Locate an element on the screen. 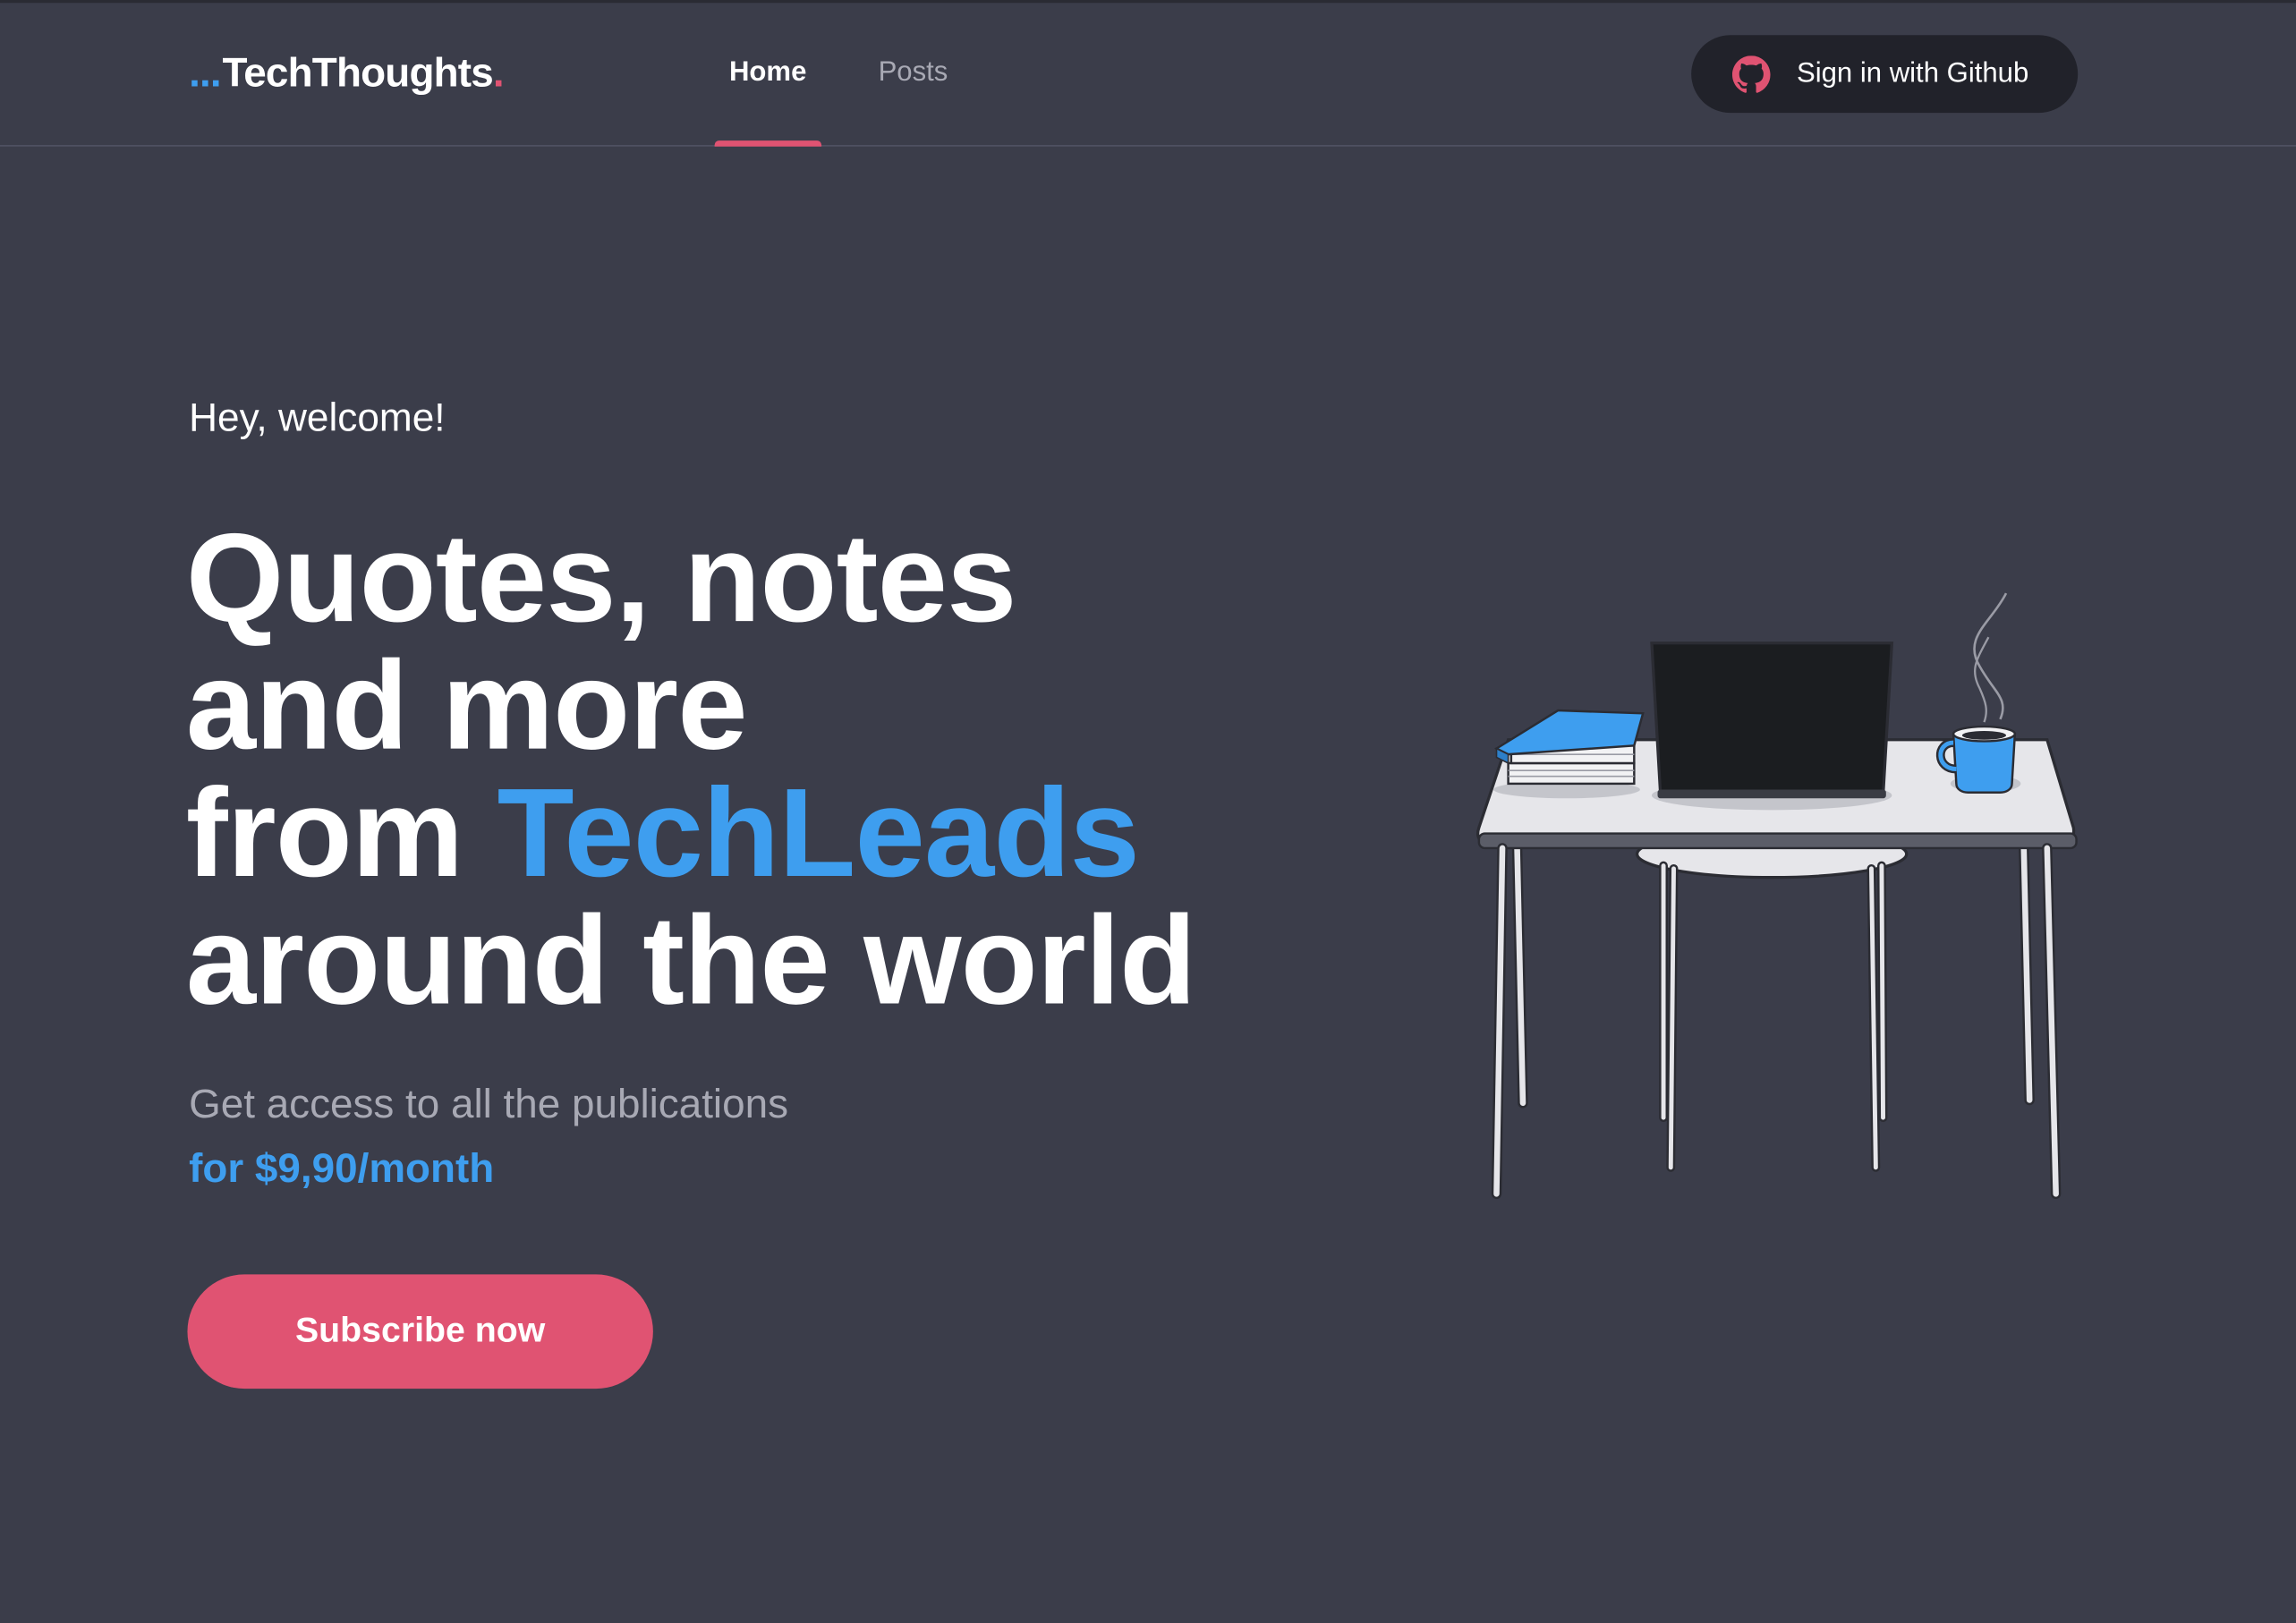 Image resolution: width=2296 pixels, height=1623 pixels. main-nav: Home Posts is located at coordinates (860, 73).